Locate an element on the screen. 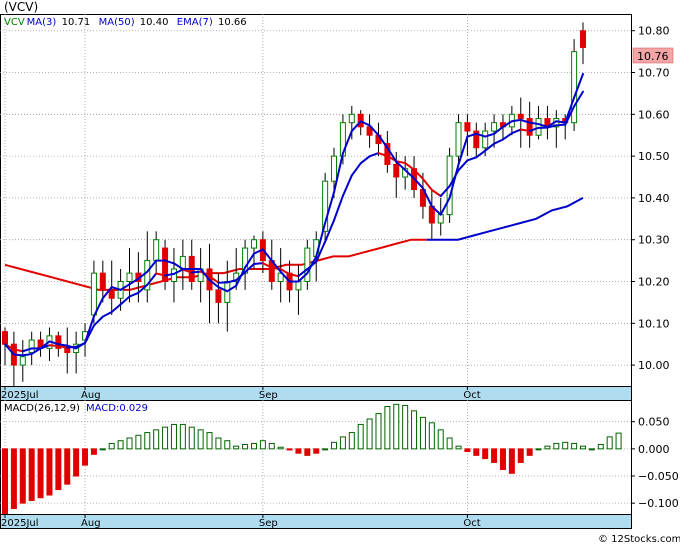 This screenshot has height=546, width=680. price-tick-label: 10.80 is located at coordinates (654, 31).